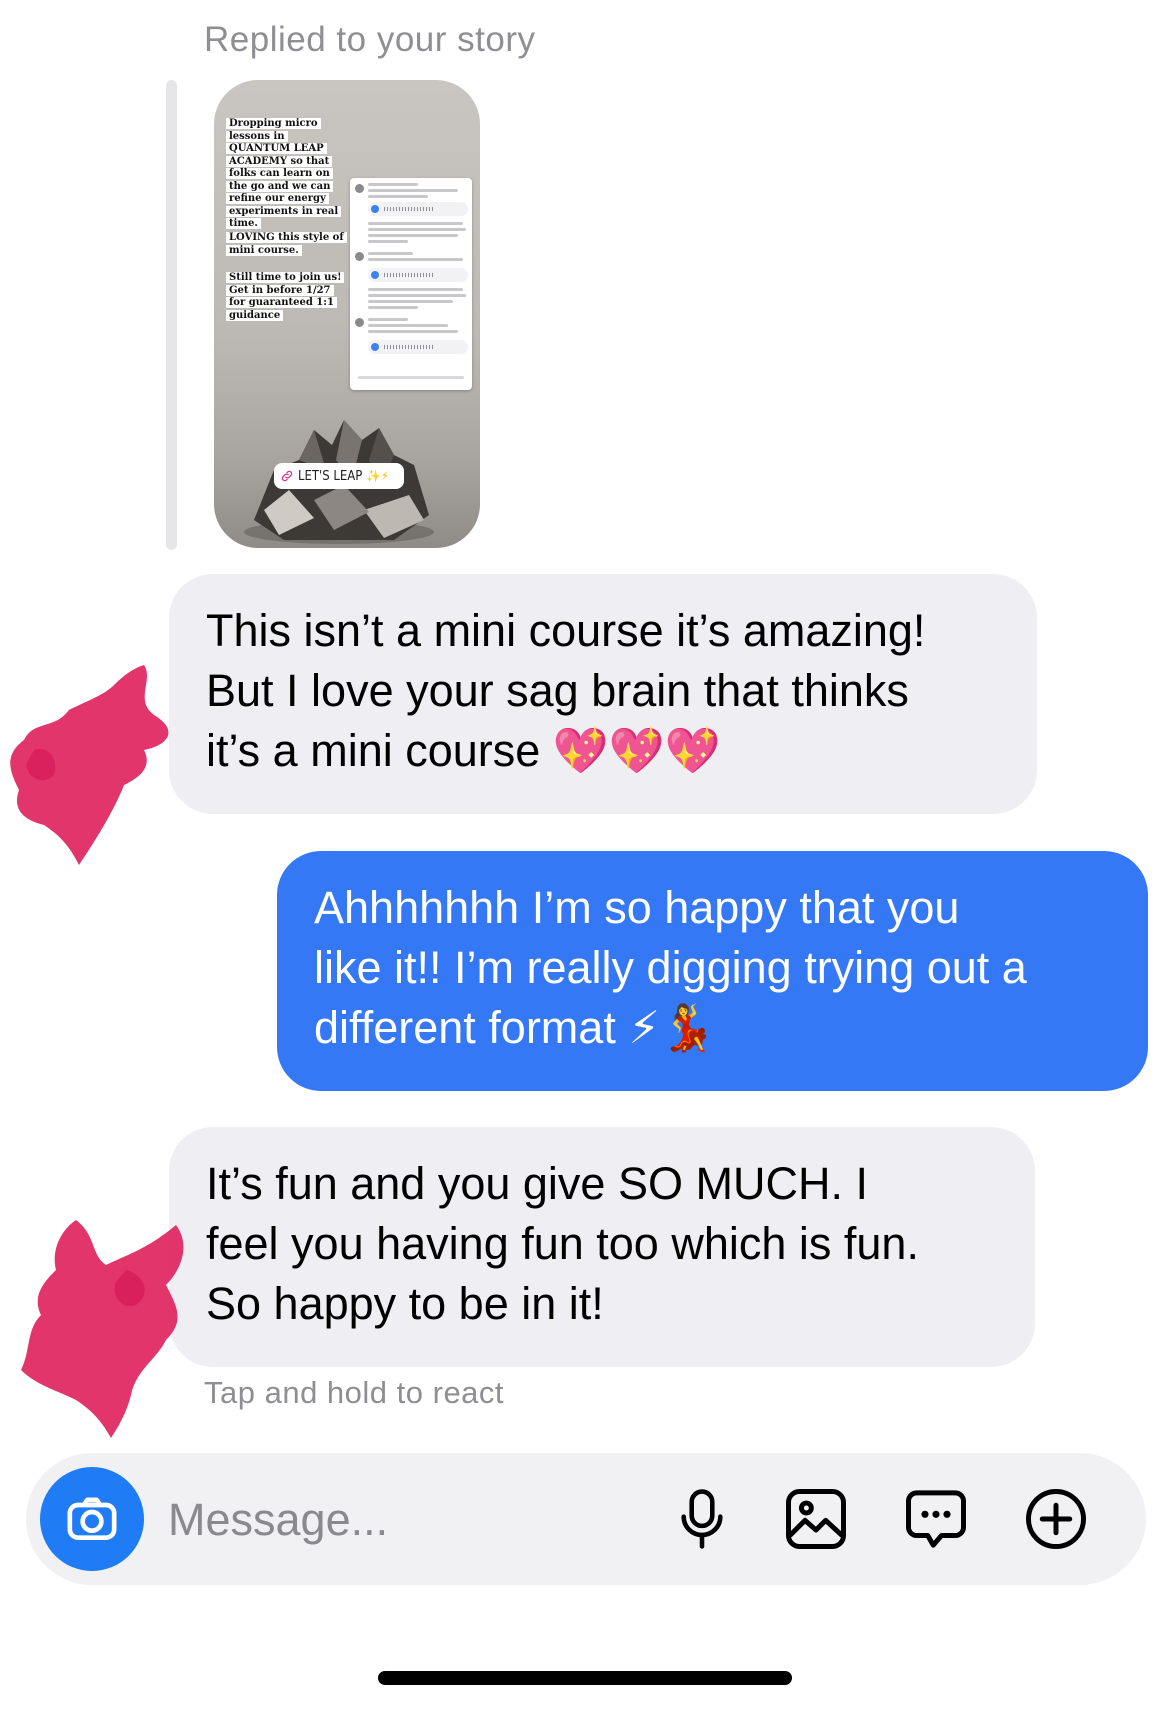  I want to click on message-line: different format ⚡💃, so click(515, 1027).